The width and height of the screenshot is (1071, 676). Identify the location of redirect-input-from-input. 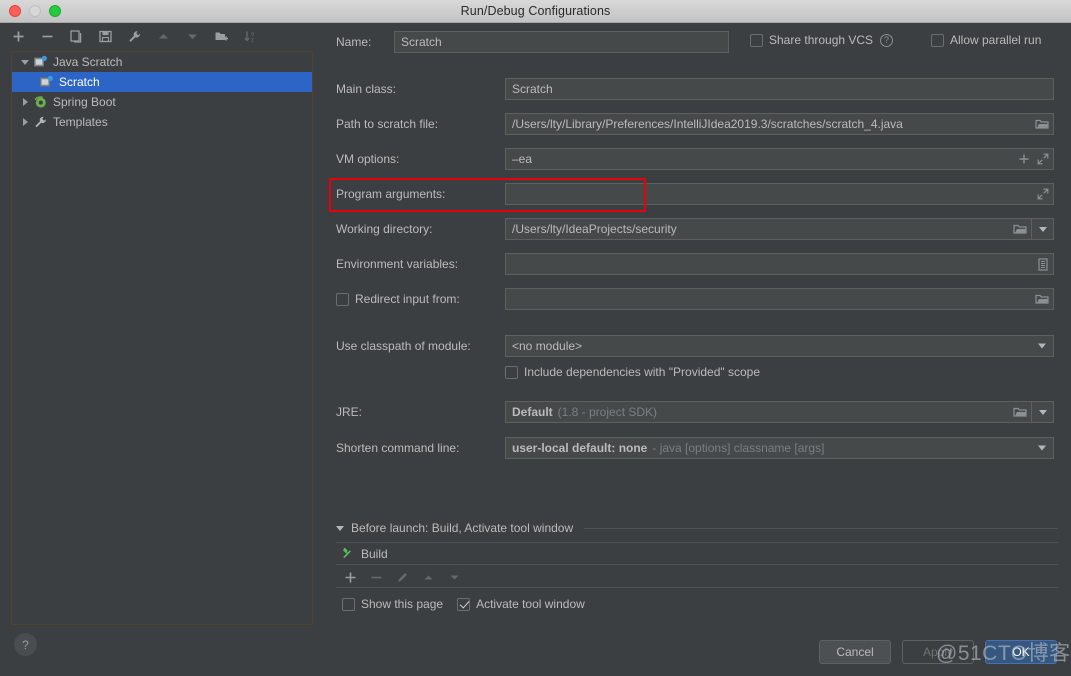
(779, 299).